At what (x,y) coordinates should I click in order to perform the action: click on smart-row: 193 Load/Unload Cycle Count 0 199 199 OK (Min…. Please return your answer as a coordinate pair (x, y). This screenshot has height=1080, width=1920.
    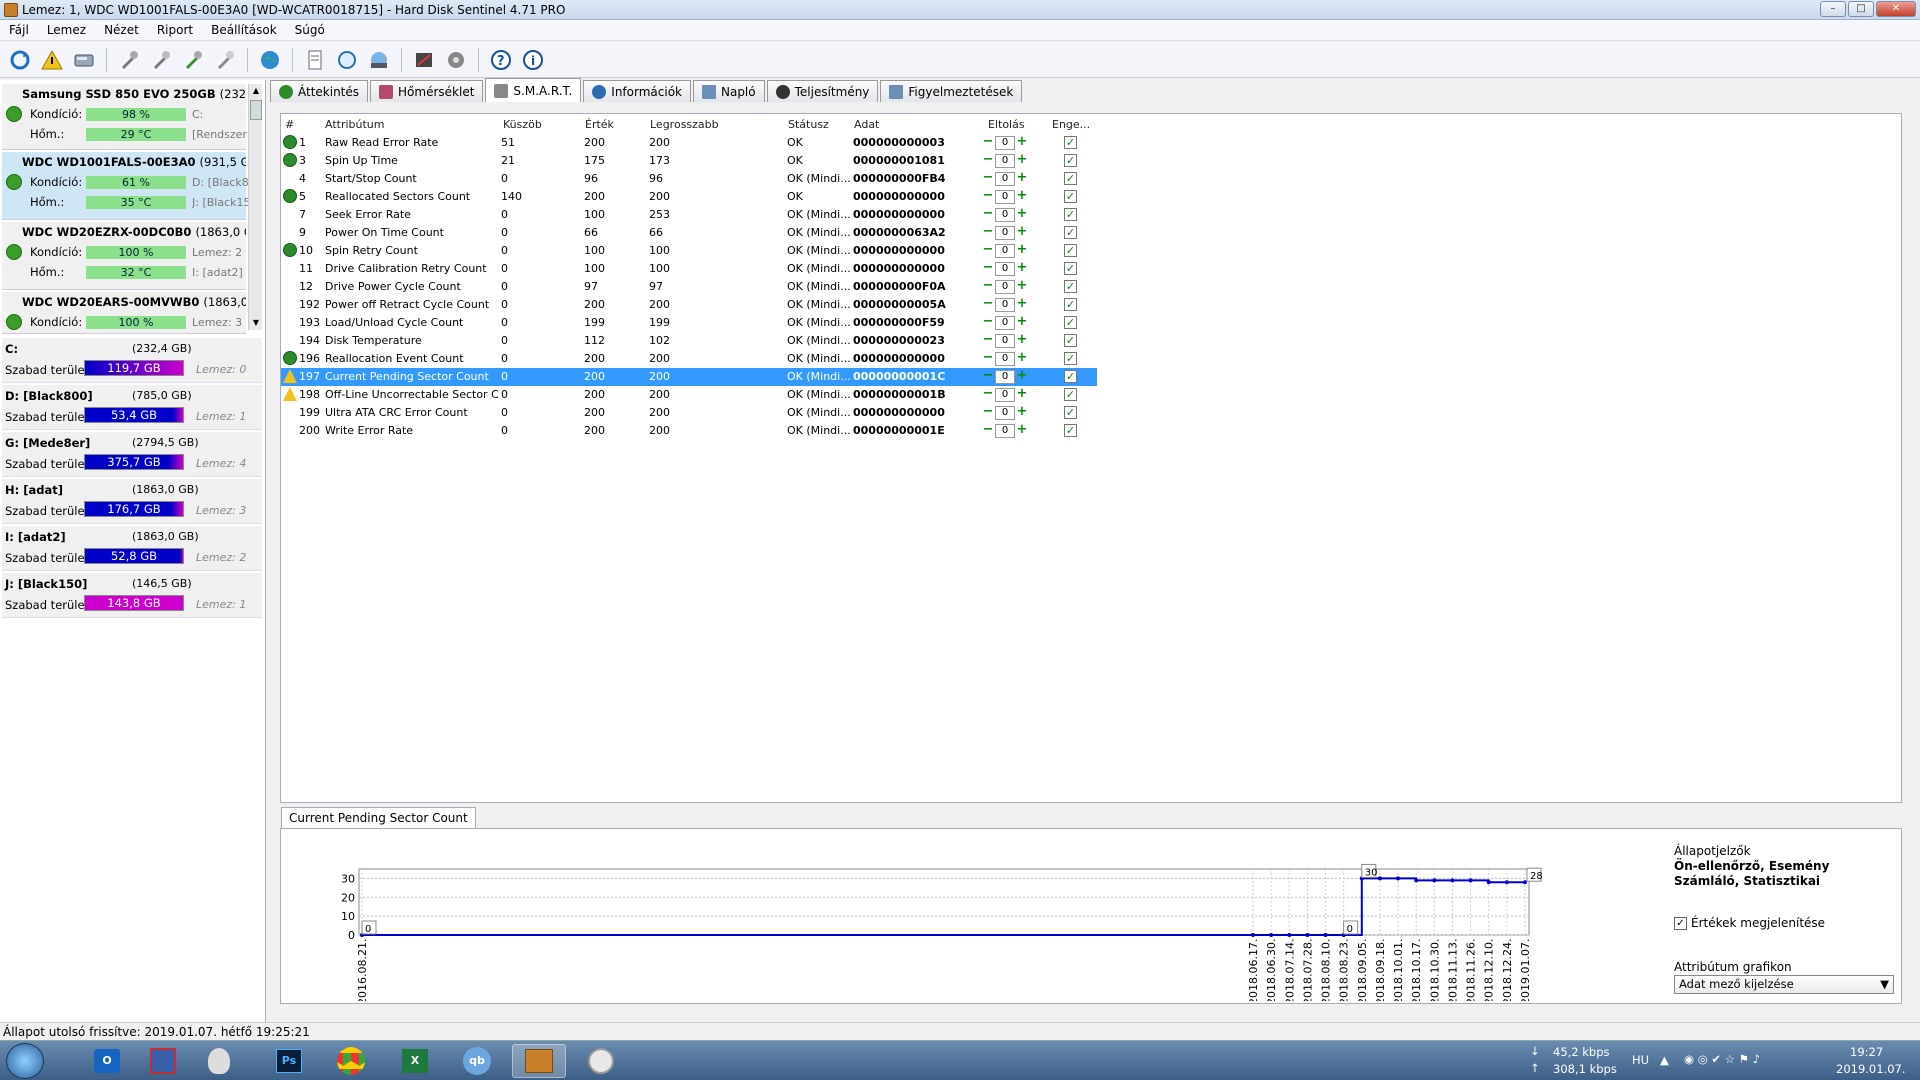
    Looking at the image, I should click on (689, 323).